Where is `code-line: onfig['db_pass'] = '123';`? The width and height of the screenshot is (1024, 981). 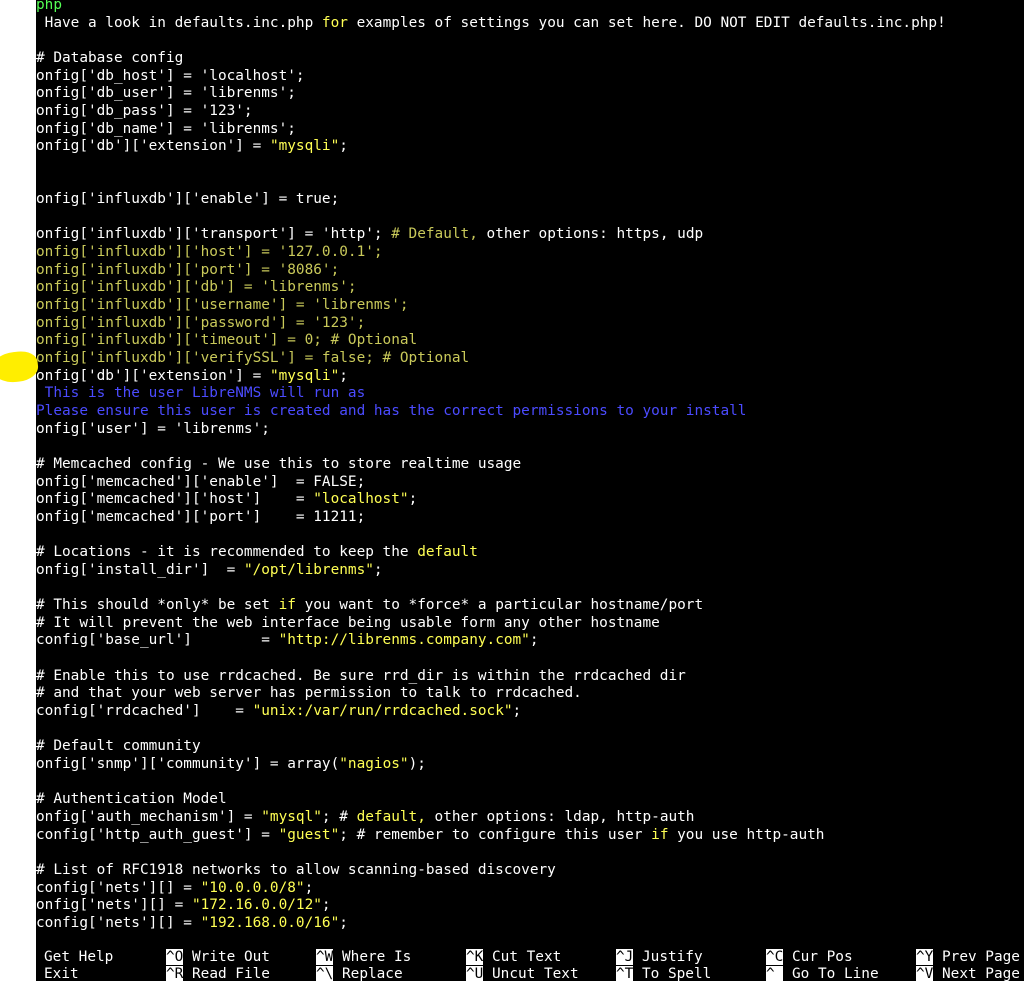 code-line: onfig['db_pass'] = '123'; is located at coordinates (144, 112).